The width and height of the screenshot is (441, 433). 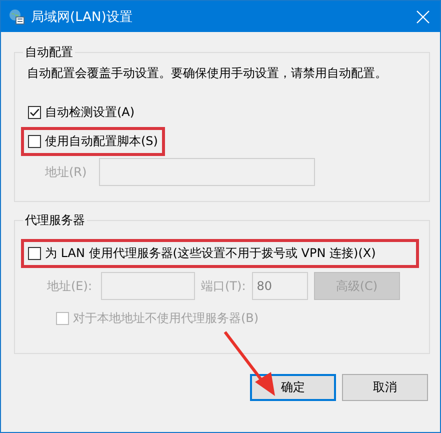 What do you see at coordinates (207, 73) in the screenshot?
I see `description-text: 自动配置会覆盖手动设置。要确保使用手动设置，请禁用自动配置。` at bounding box center [207, 73].